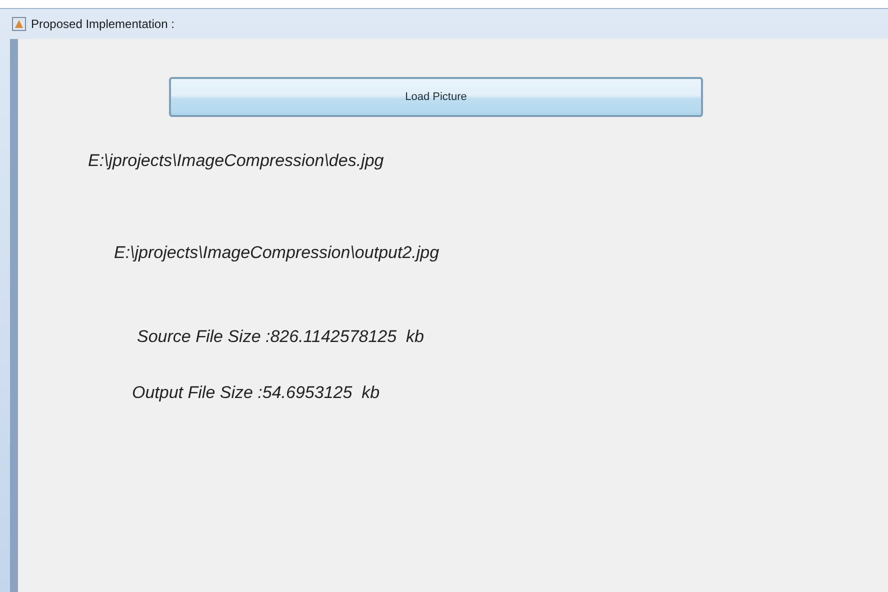  What do you see at coordinates (277, 253) in the screenshot?
I see `info-label: E:\jprojects\ImageCompression\output2.jpg` at bounding box center [277, 253].